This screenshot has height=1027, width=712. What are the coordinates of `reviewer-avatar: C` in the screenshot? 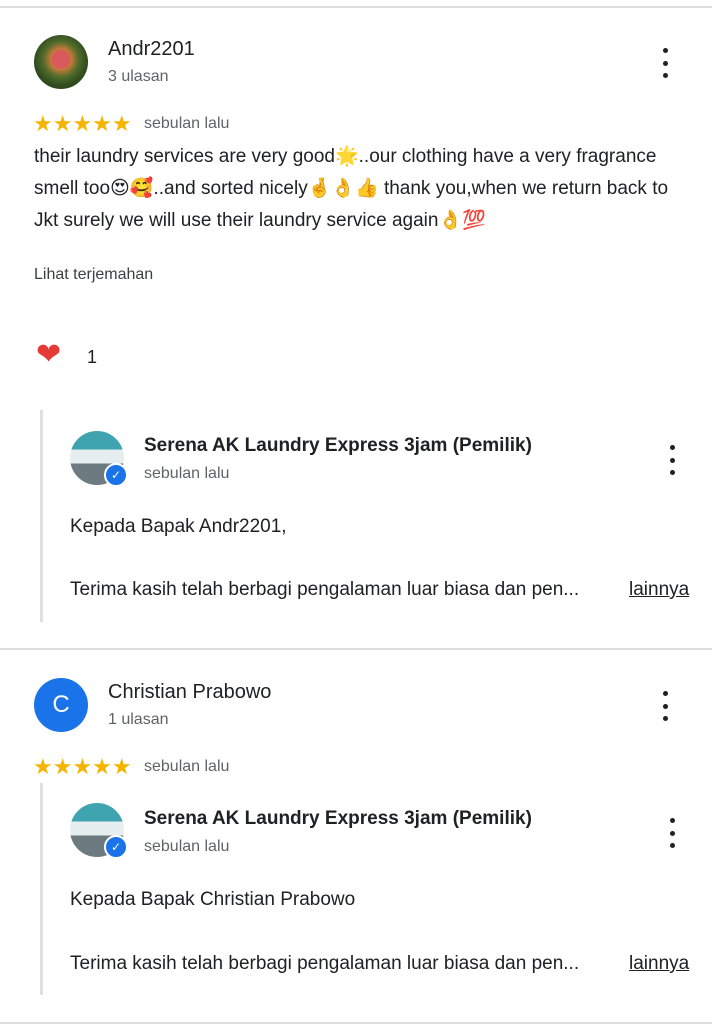 It's located at (61, 705).